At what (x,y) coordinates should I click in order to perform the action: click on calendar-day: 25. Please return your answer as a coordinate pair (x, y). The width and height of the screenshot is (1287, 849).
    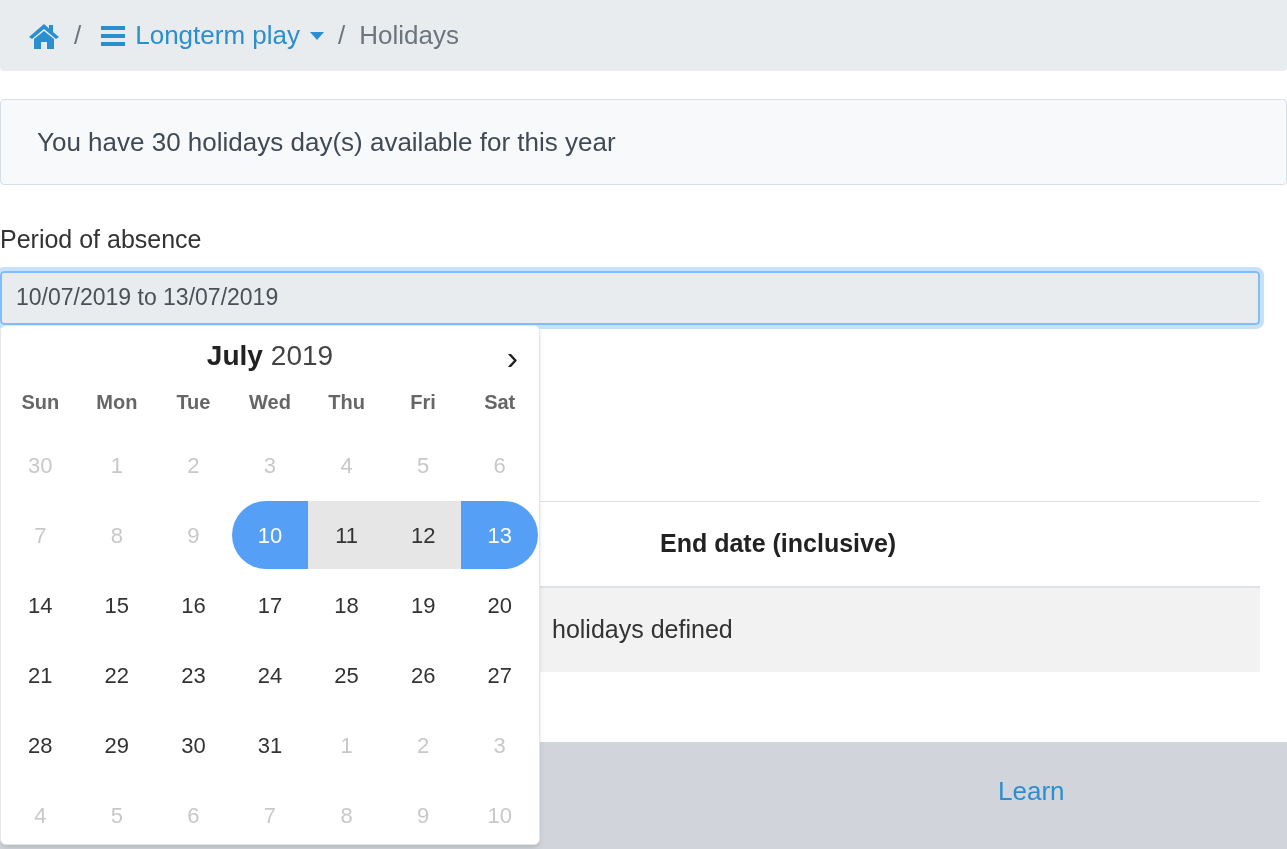
    Looking at the image, I should click on (346, 675).